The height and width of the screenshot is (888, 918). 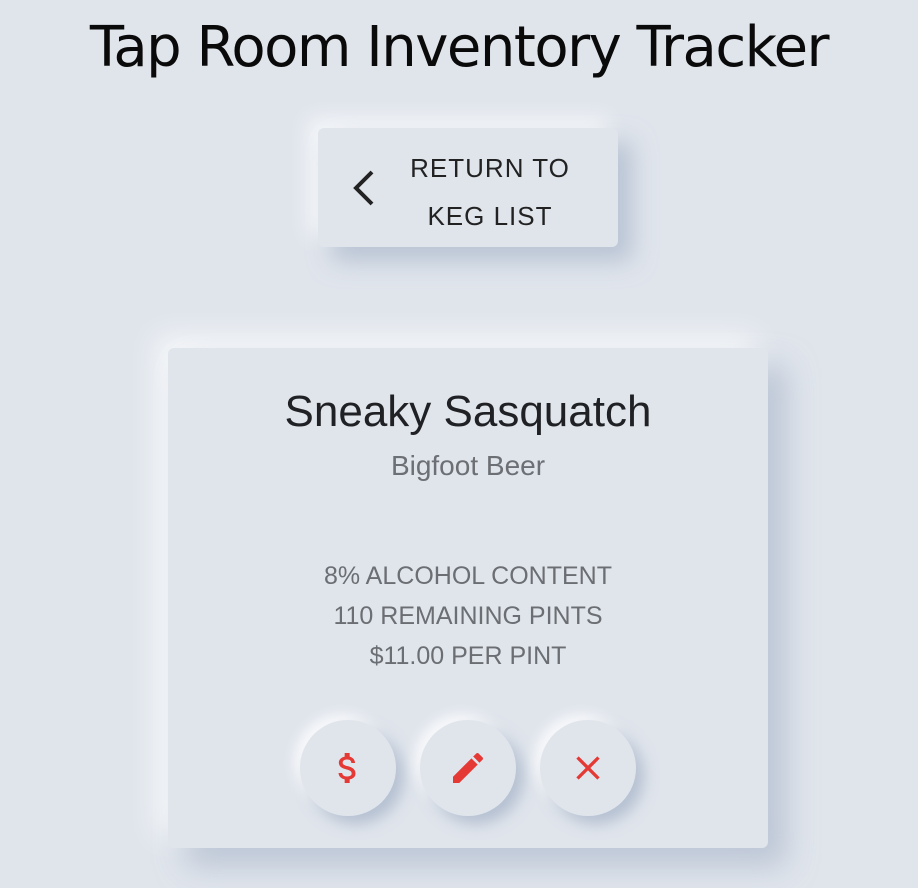 I want to click on keg-brewery: Bigfoot Beer, so click(x=468, y=465).